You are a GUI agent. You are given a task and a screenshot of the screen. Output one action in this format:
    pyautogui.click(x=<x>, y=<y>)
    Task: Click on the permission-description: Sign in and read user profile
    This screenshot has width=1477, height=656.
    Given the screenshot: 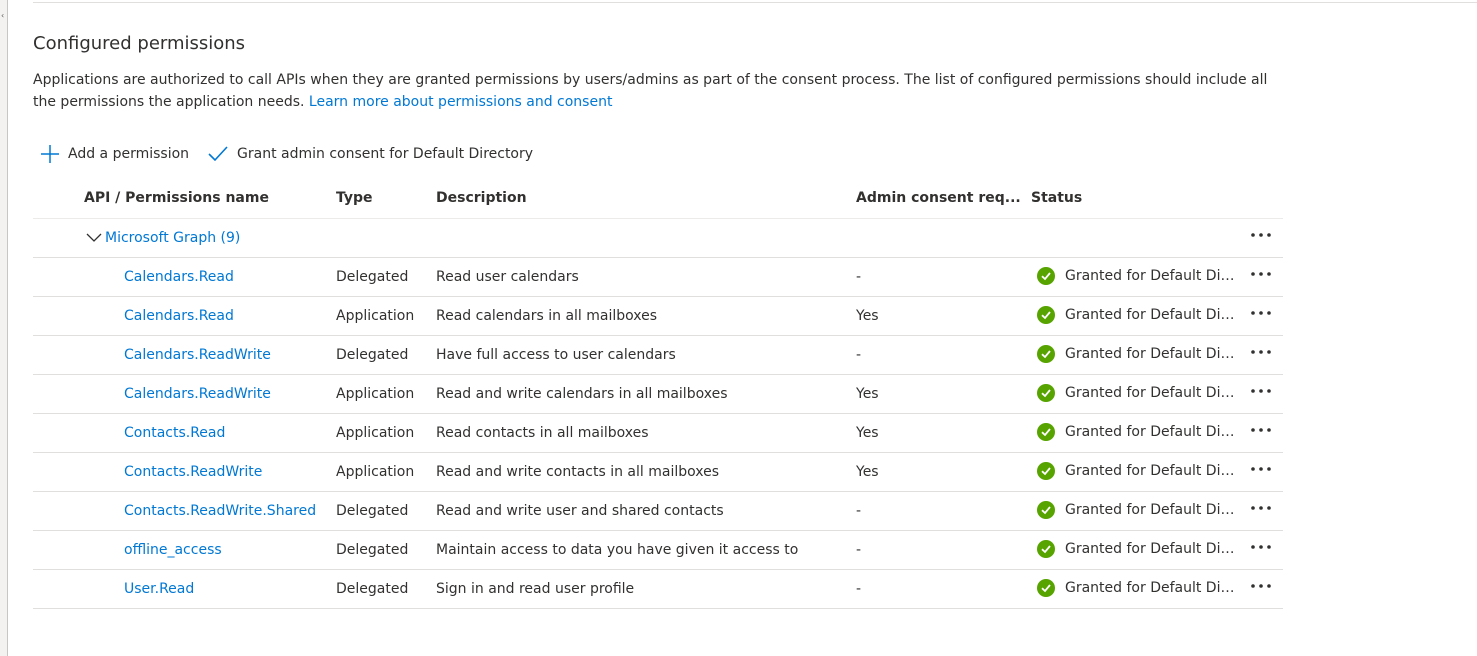 What is the action you would take?
    pyautogui.click(x=535, y=589)
    